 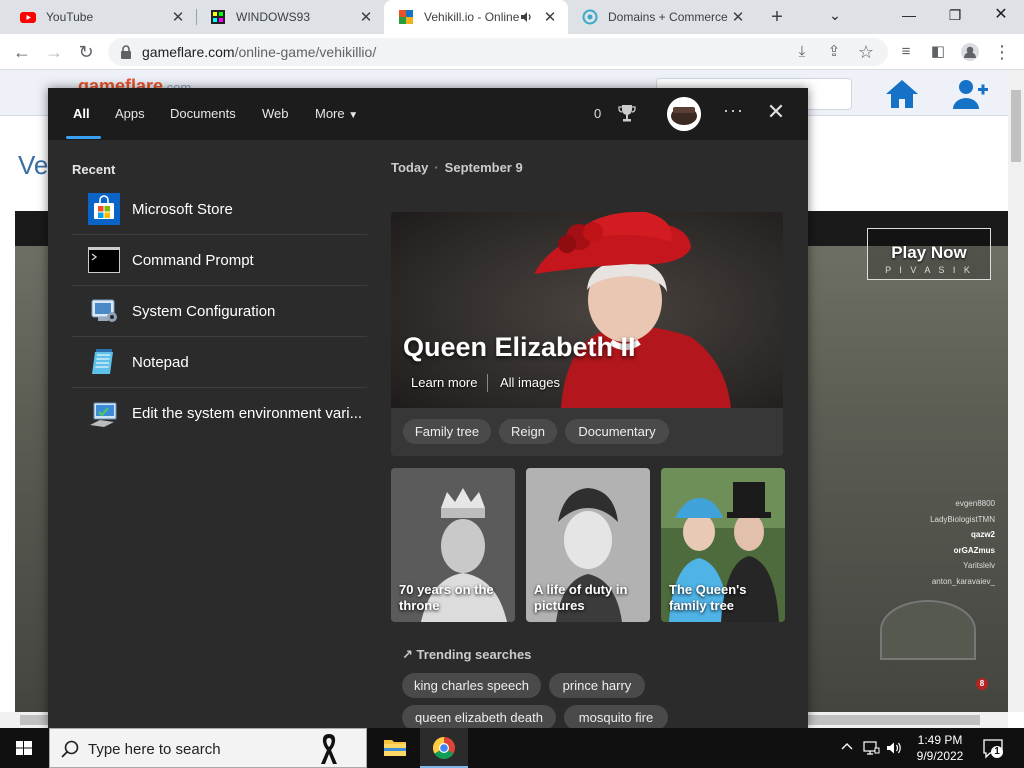 I want to click on learn-more-link: Learn more, so click(x=444, y=382).